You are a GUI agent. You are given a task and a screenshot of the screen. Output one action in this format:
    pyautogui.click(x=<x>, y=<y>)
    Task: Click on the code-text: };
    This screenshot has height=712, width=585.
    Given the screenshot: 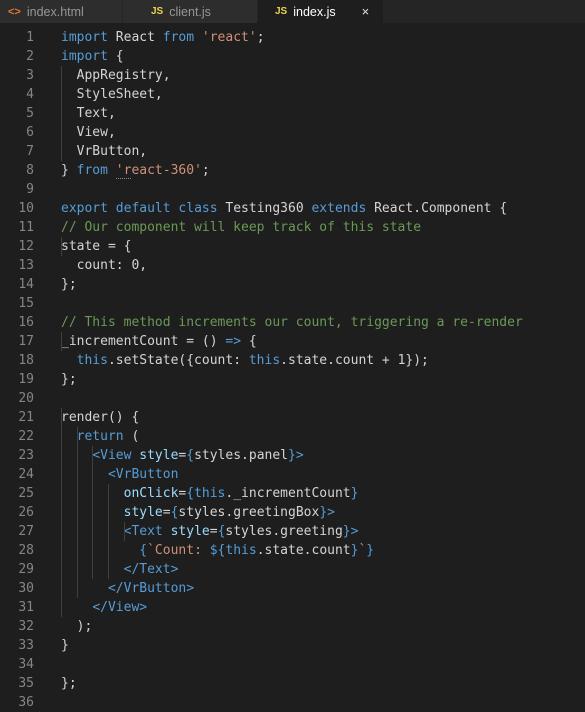 What is the action you would take?
    pyautogui.click(x=69, y=379)
    